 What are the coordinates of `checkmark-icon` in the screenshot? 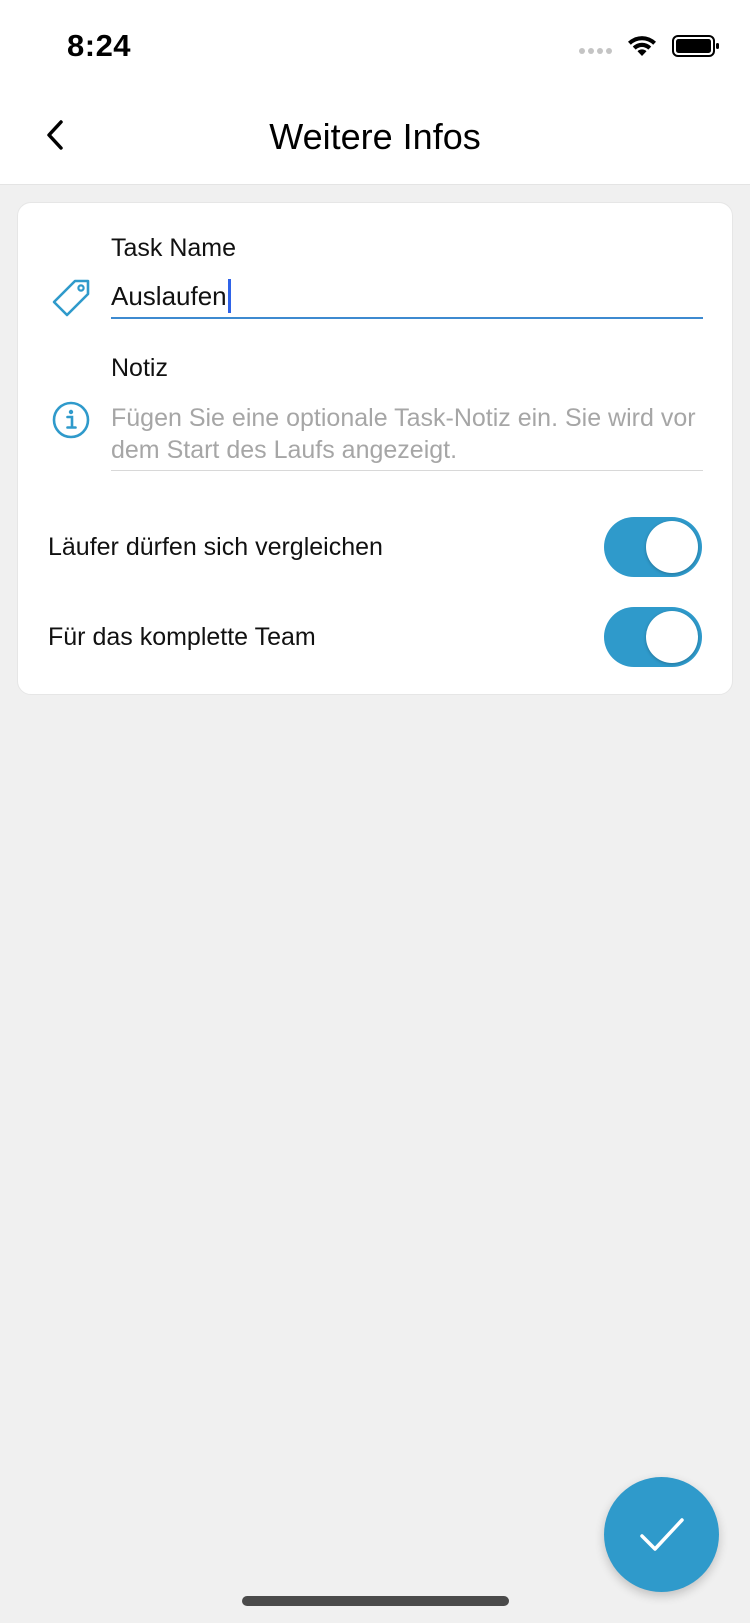 It's located at (661, 1534).